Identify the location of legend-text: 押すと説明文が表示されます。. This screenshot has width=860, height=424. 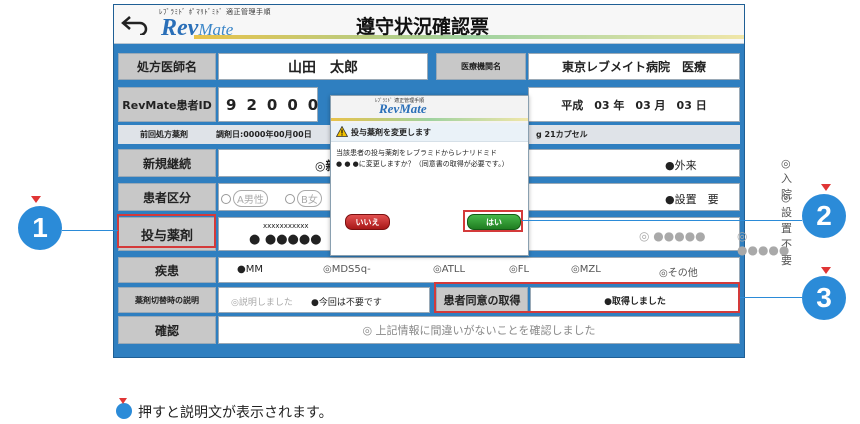
(235, 413).